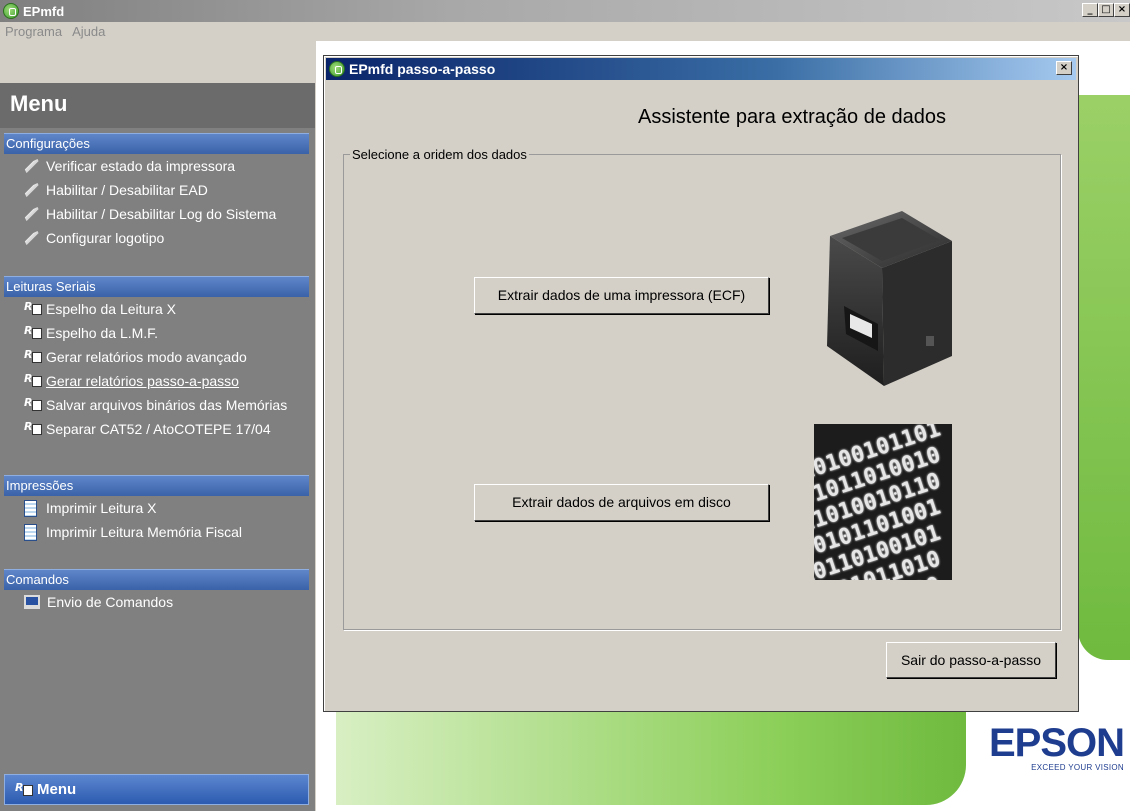  What do you see at coordinates (156, 405) in the screenshot?
I see `sidebar-item-salvar-binarios: Salvar arquivos binários das Memórias` at bounding box center [156, 405].